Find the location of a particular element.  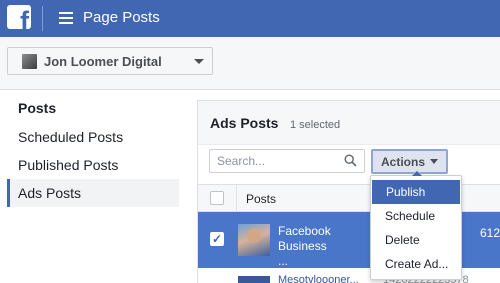

actions-button: Actions is located at coordinates (409, 161).